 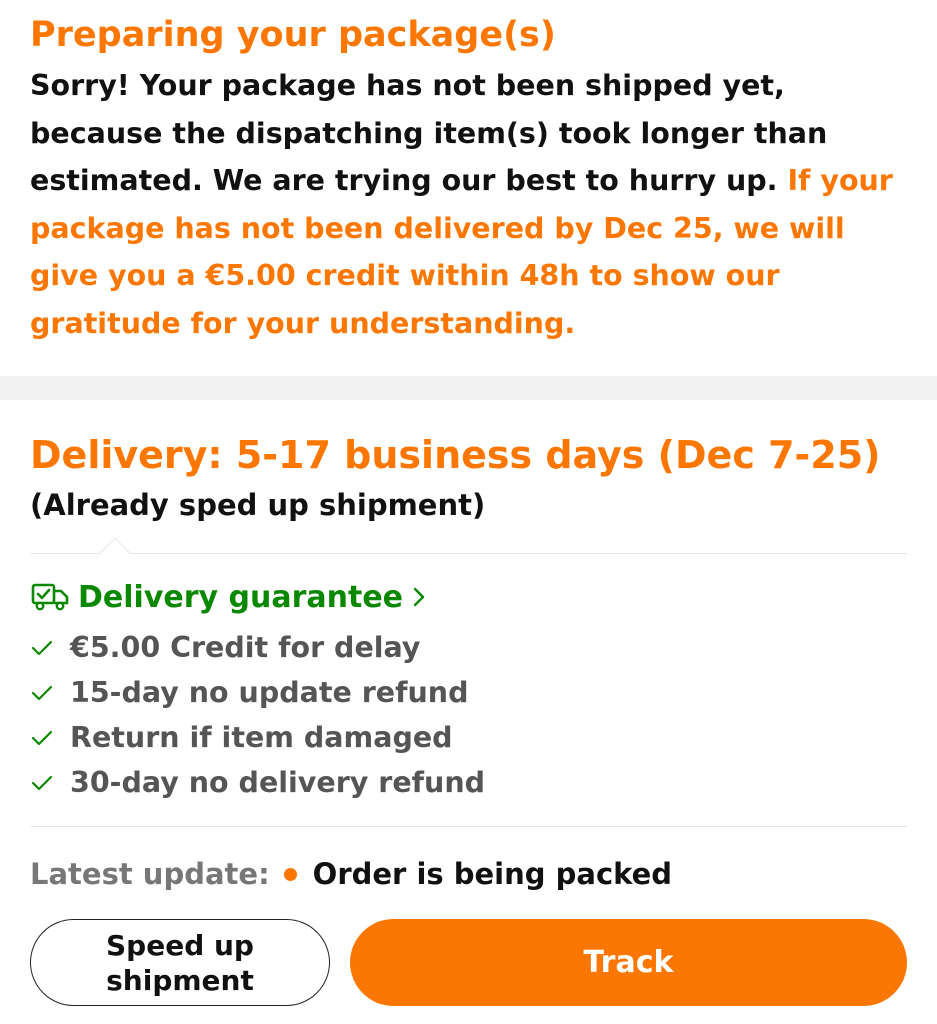 I want to click on list-item: 30-day no delivery refund, so click(x=257, y=782).